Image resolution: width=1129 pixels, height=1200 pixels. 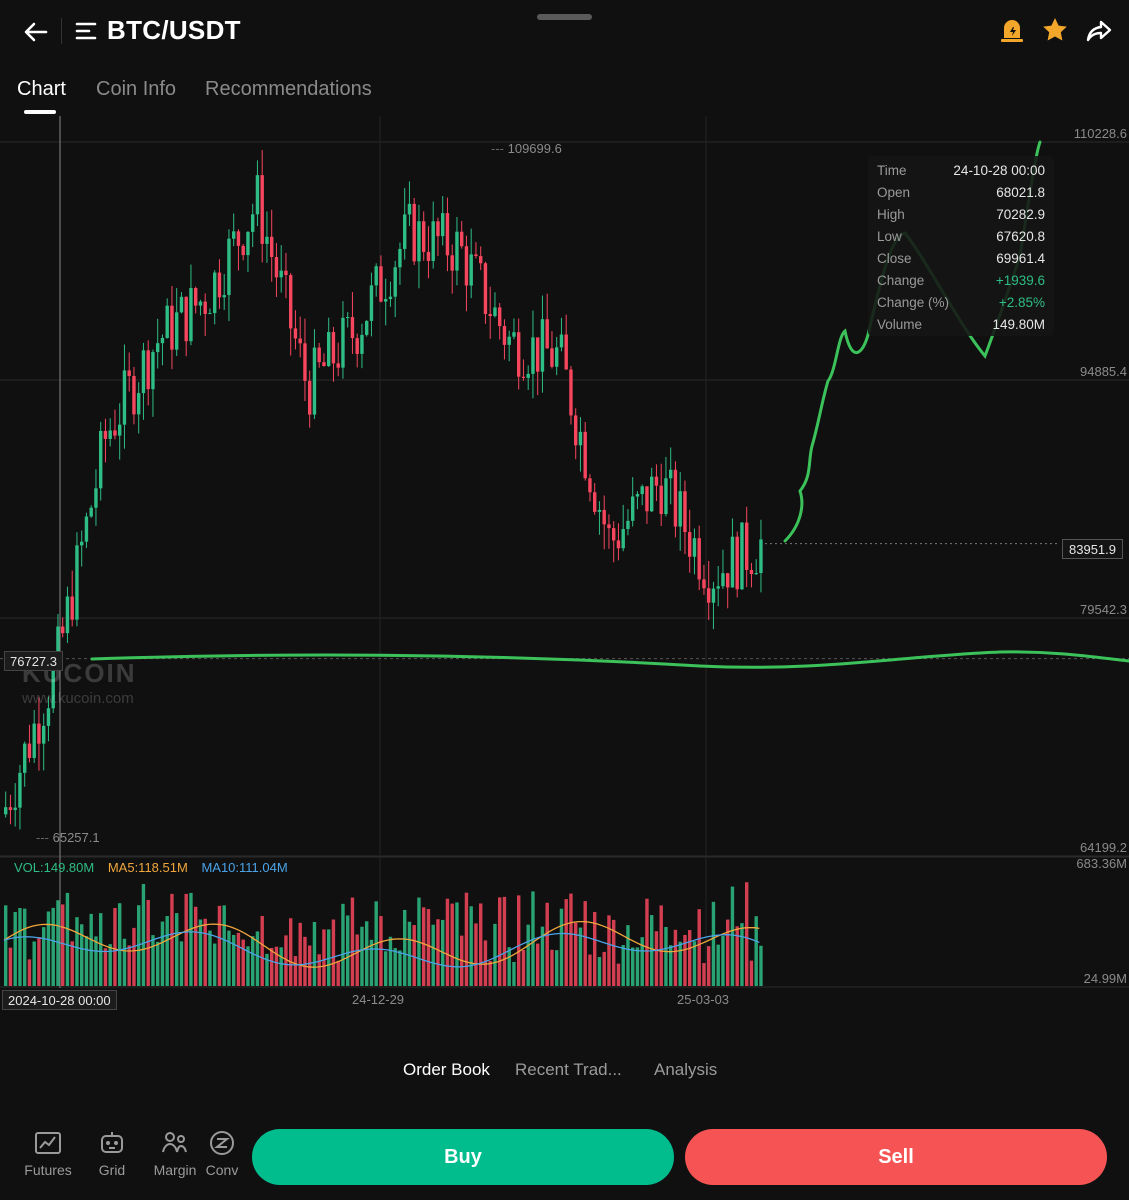 What do you see at coordinates (112, 1158) in the screenshot?
I see `tool-grid: Grid` at bounding box center [112, 1158].